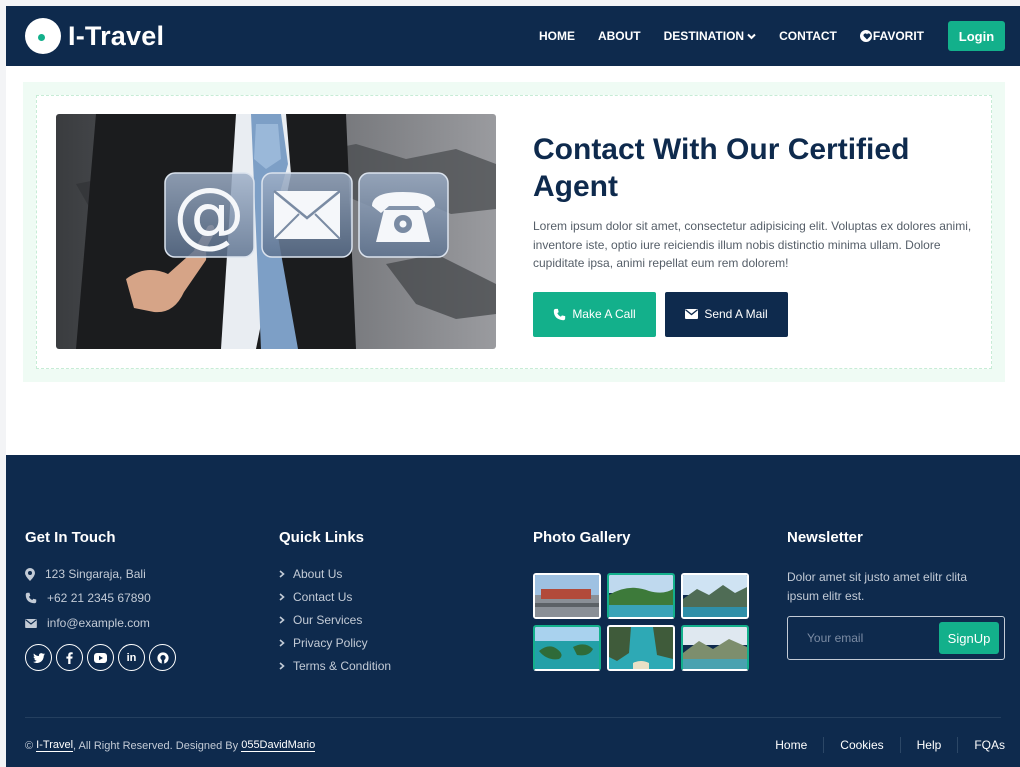 This screenshot has height=767, width=1020. I want to click on quick-link-about: About Us, so click(335, 574).